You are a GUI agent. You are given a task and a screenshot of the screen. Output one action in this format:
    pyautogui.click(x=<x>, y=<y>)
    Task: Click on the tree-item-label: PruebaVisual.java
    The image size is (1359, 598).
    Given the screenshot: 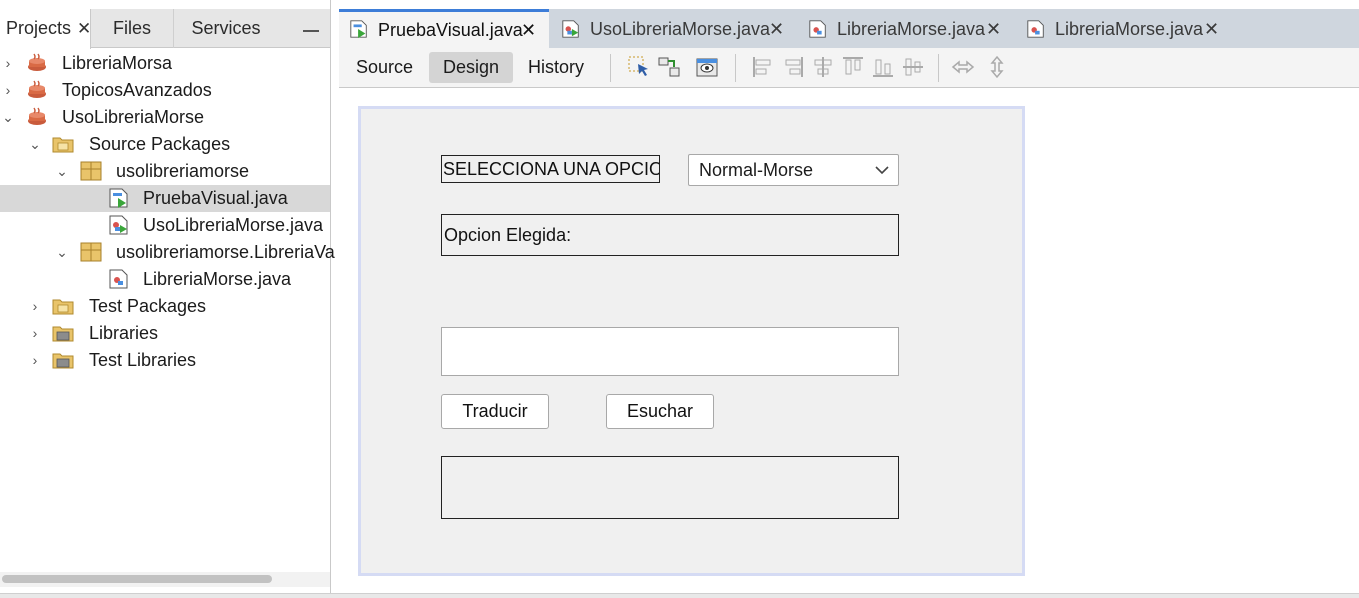 What is the action you would take?
    pyautogui.click(x=215, y=198)
    